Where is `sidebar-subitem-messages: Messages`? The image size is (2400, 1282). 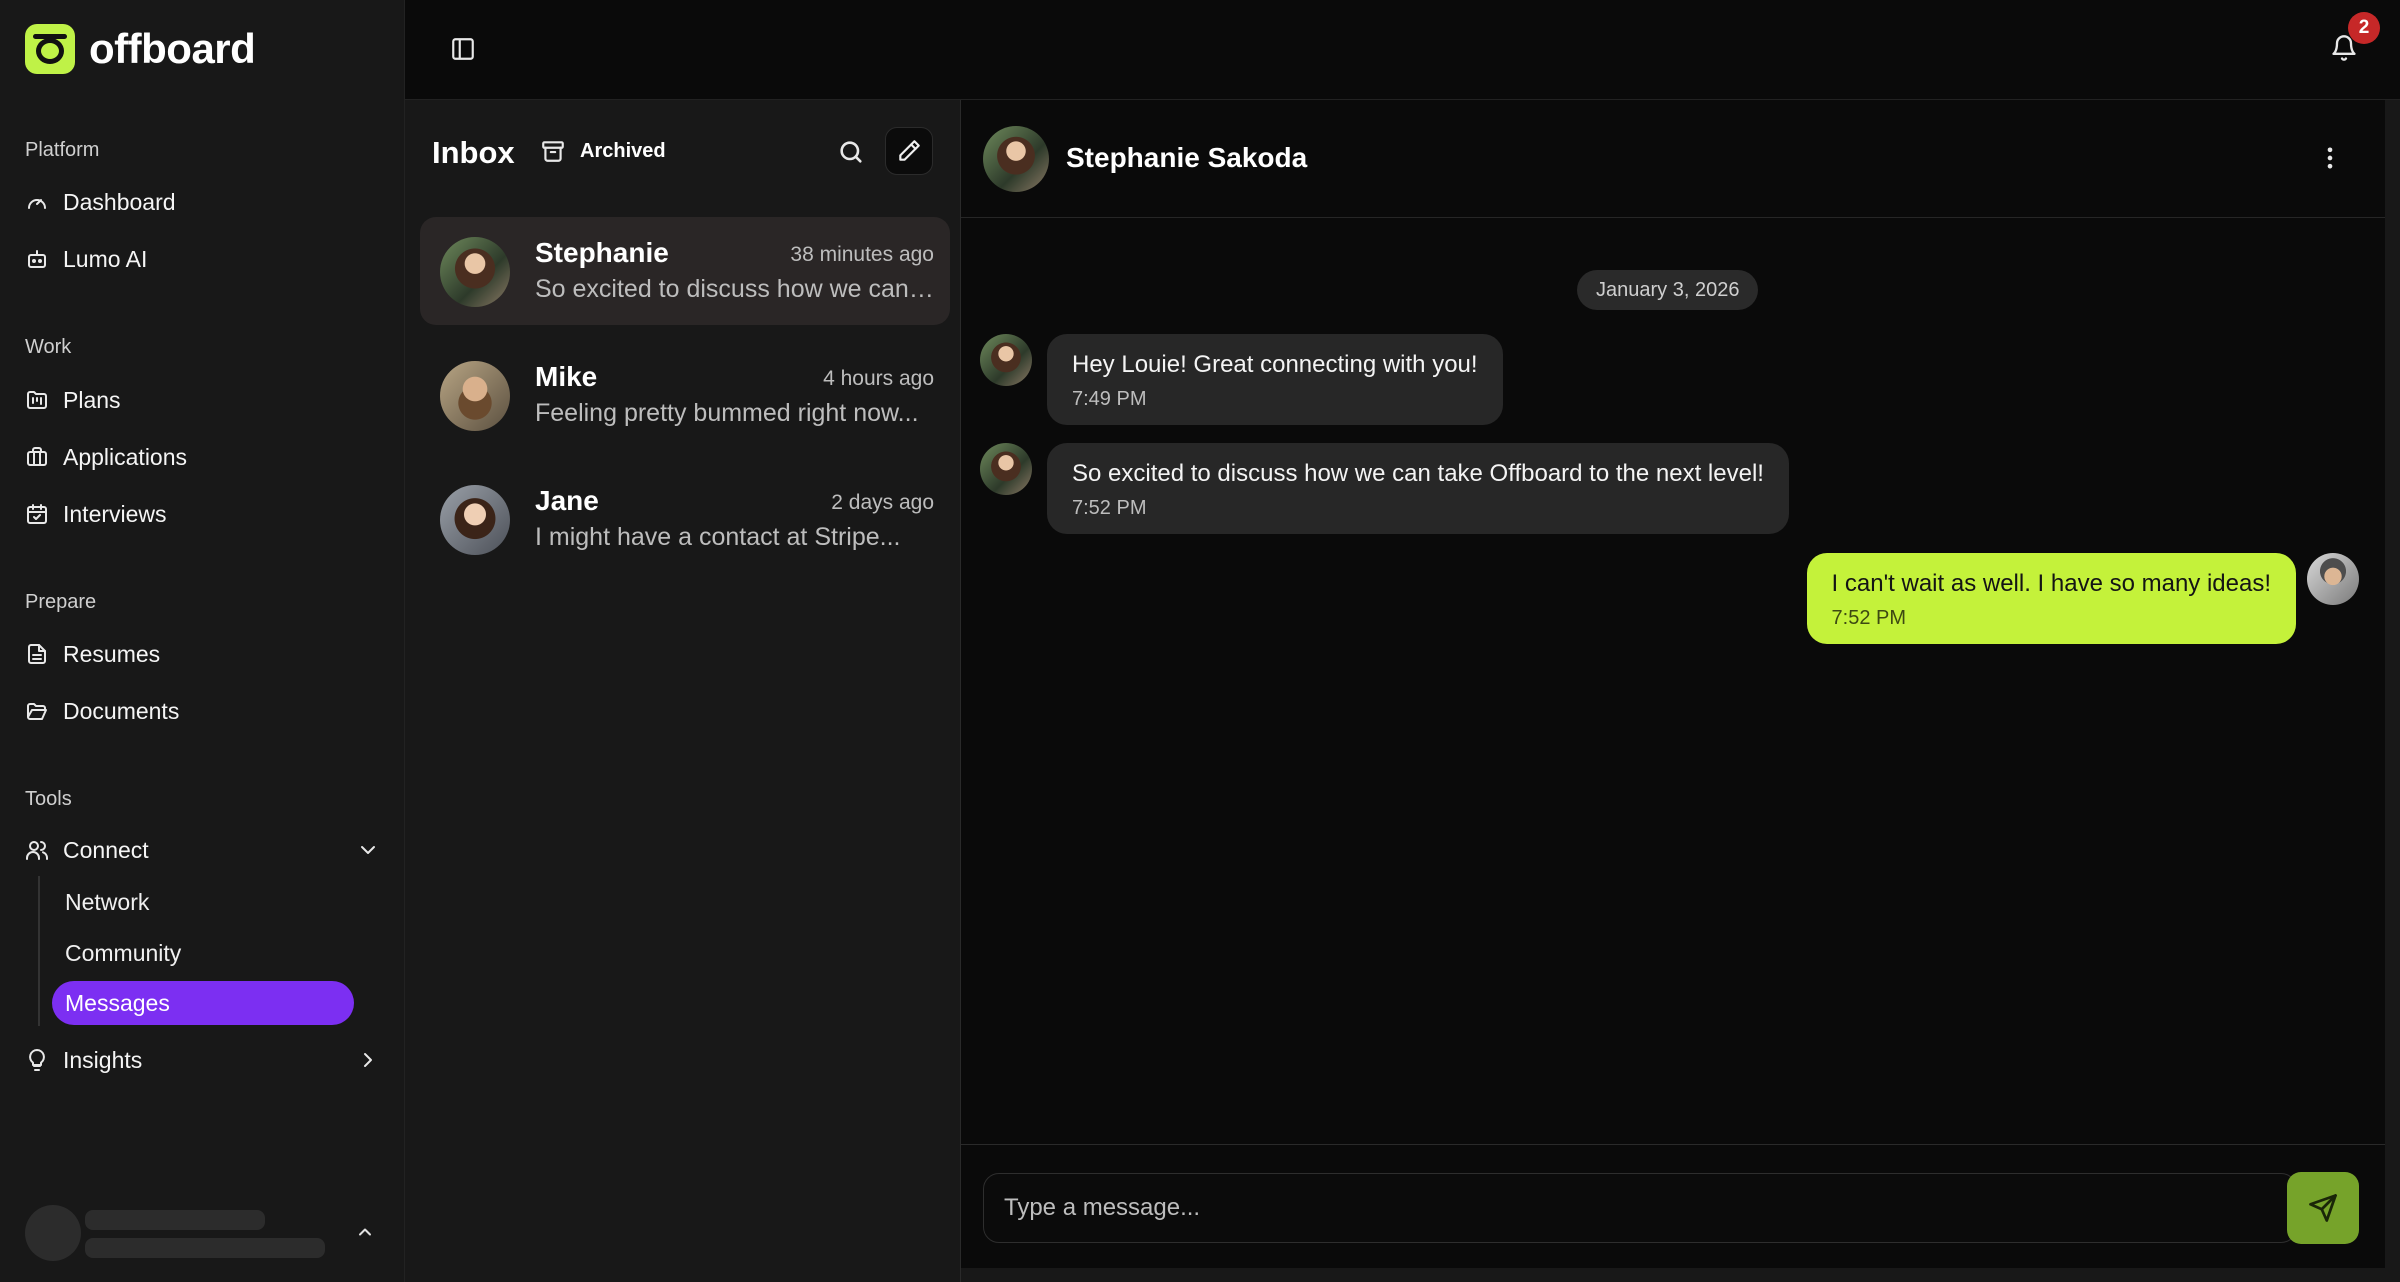
sidebar-subitem-messages: Messages is located at coordinates (203, 1003).